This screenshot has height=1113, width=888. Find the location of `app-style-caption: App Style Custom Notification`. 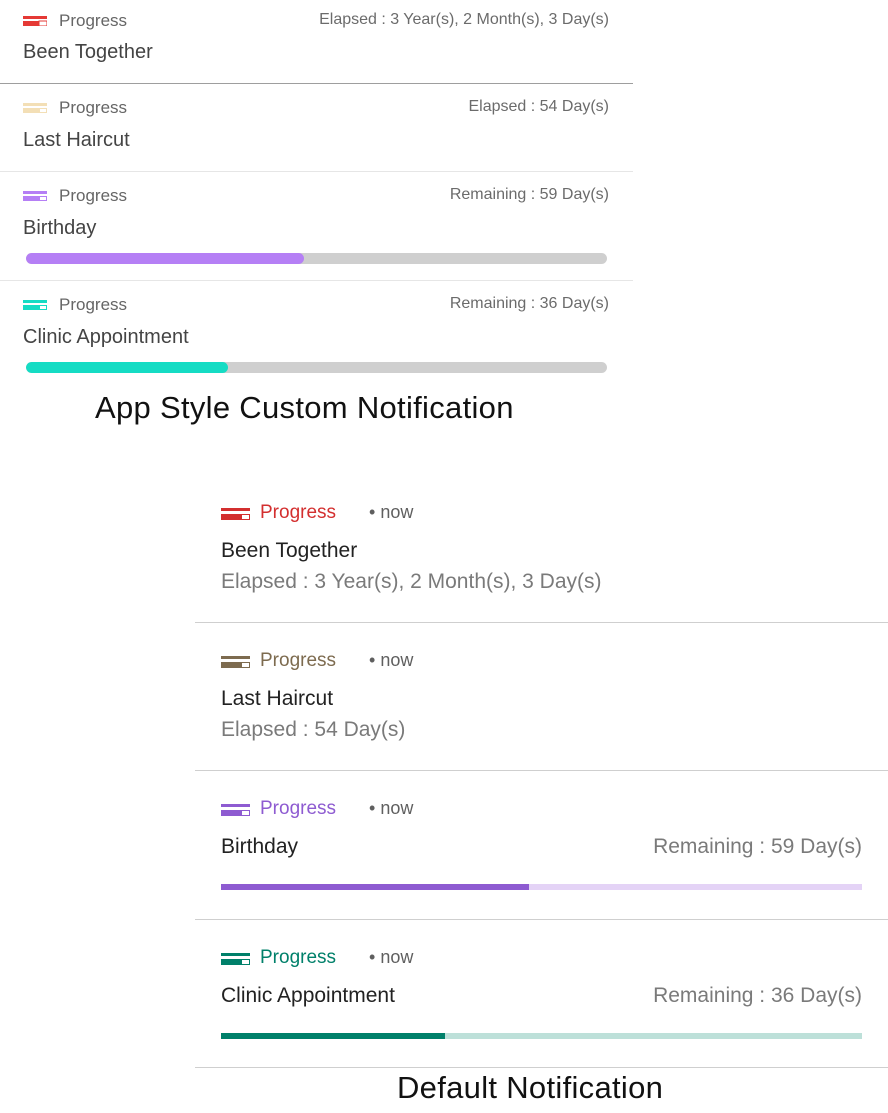

app-style-caption: App Style Custom Notification is located at coordinates (304, 407).